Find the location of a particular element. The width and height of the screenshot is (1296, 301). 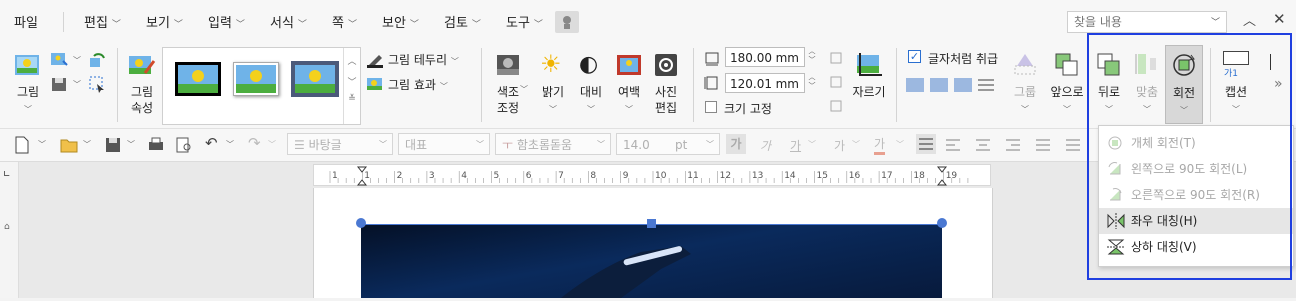

menu-file: 파일 is located at coordinates (26, 21).